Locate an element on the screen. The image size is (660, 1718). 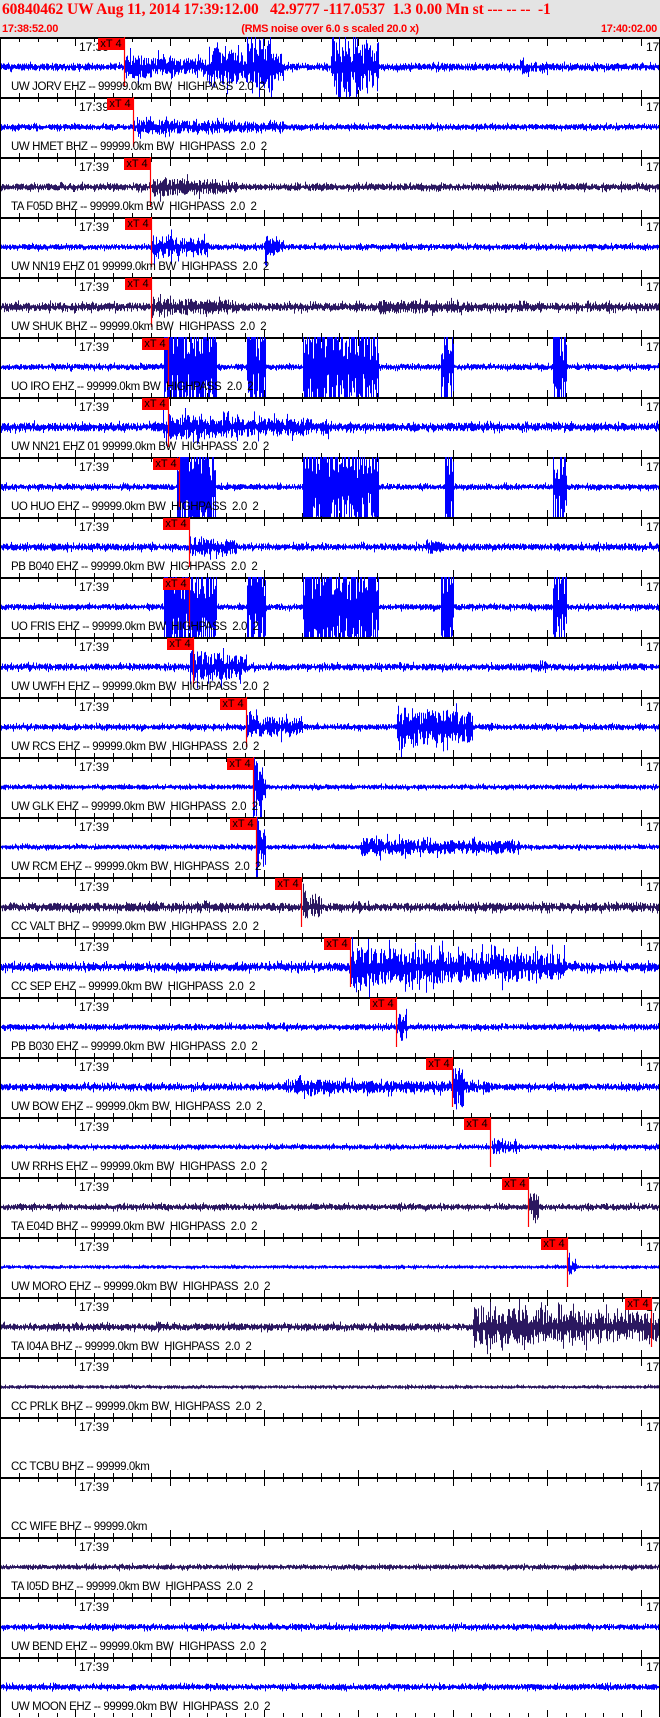
end-time: 17:40:02.00 is located at coordinates (628, 29).